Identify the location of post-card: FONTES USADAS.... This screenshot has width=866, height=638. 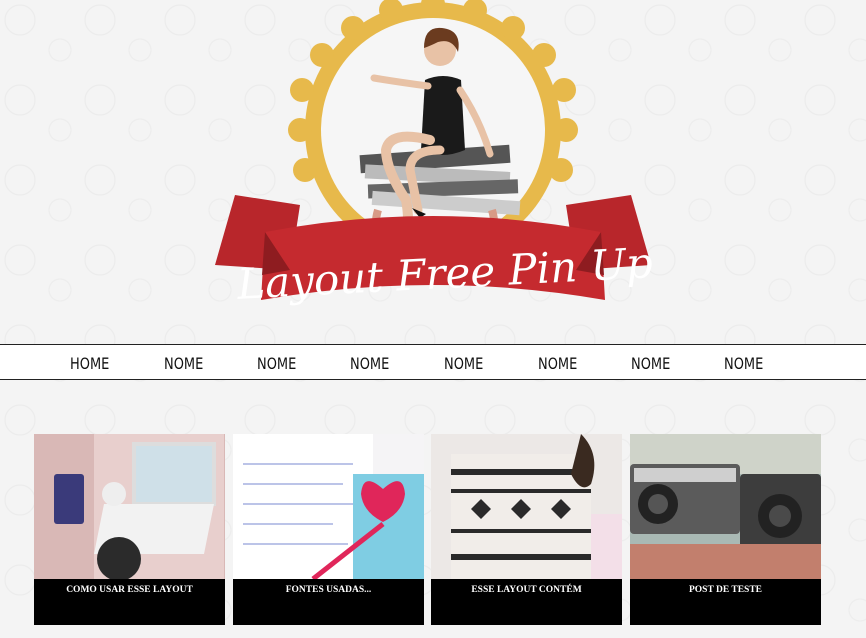
(328, 529).